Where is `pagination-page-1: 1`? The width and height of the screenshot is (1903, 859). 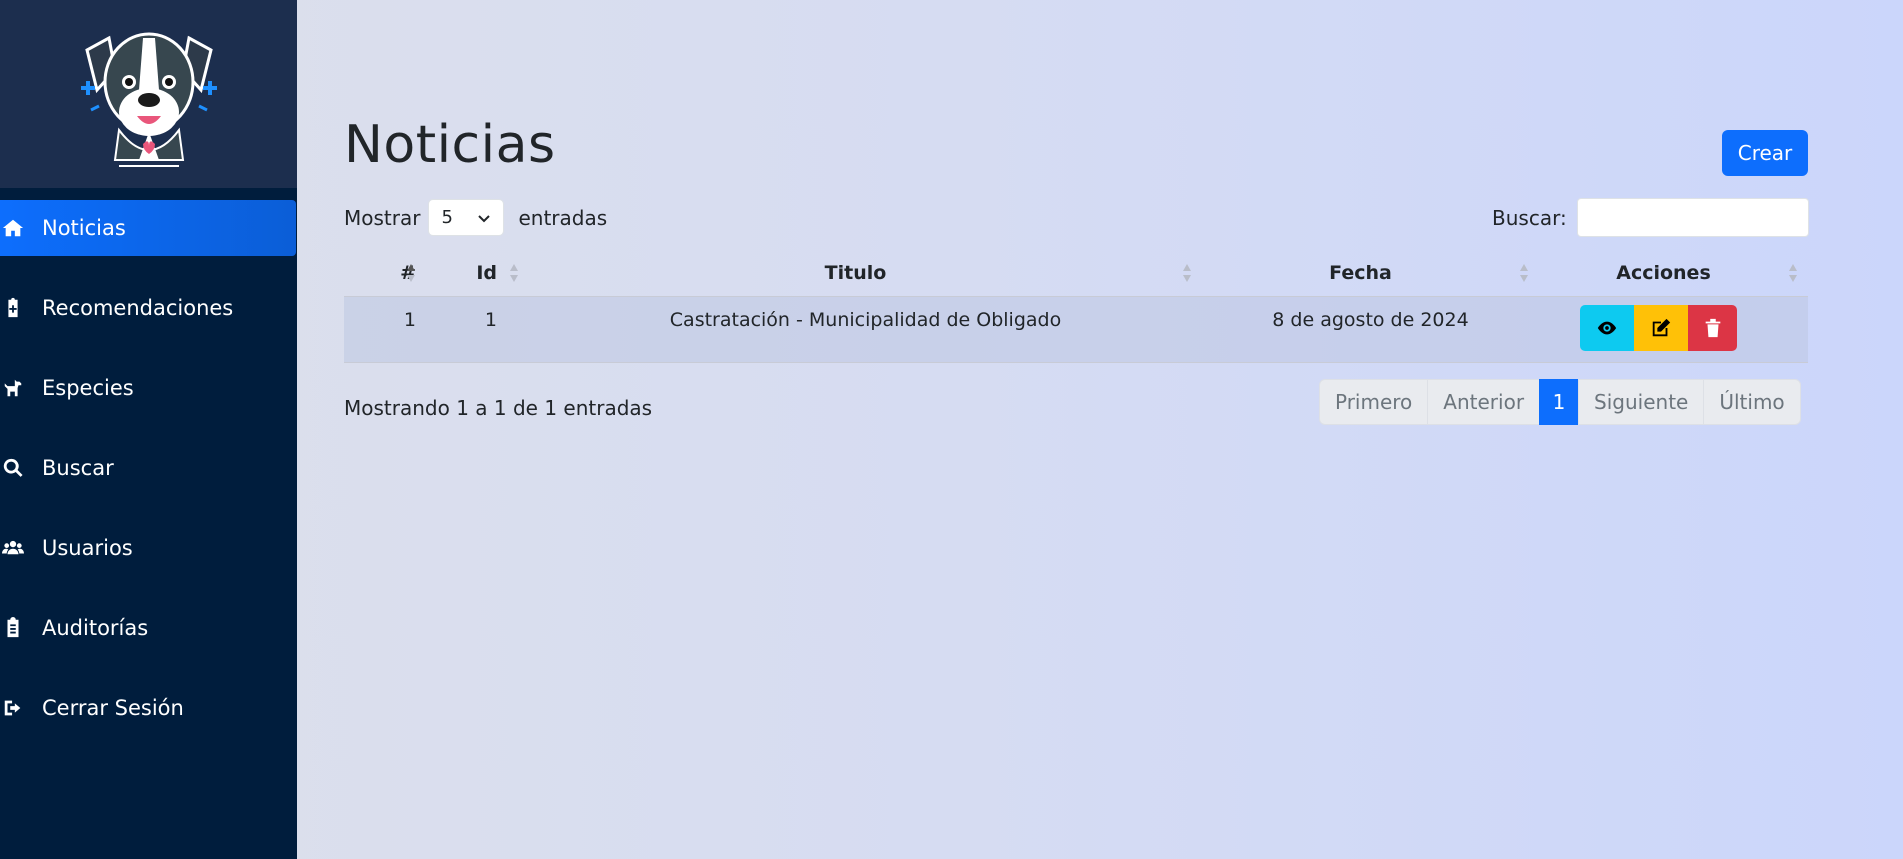
pagination-page-1: 1 is located at coordinates (1559, 402).